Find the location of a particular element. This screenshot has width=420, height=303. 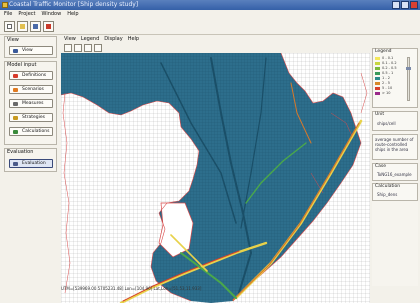

definitions-label: Definitions is located at coordinates (34, 75).